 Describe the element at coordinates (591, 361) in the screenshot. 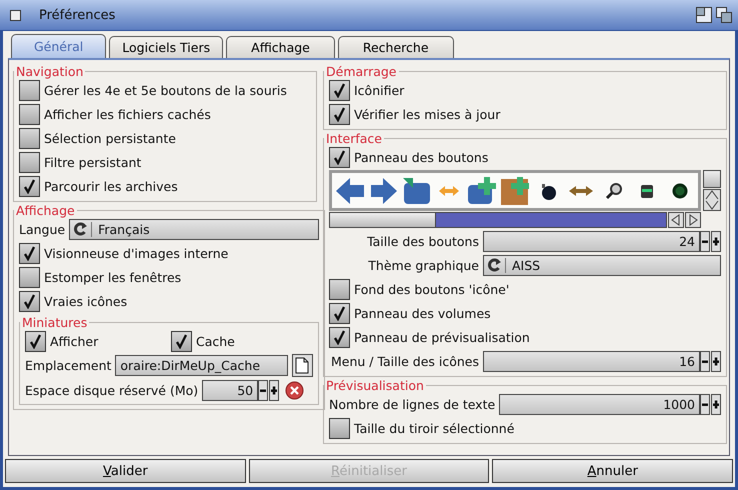

I see `number-field: 16` at that location.